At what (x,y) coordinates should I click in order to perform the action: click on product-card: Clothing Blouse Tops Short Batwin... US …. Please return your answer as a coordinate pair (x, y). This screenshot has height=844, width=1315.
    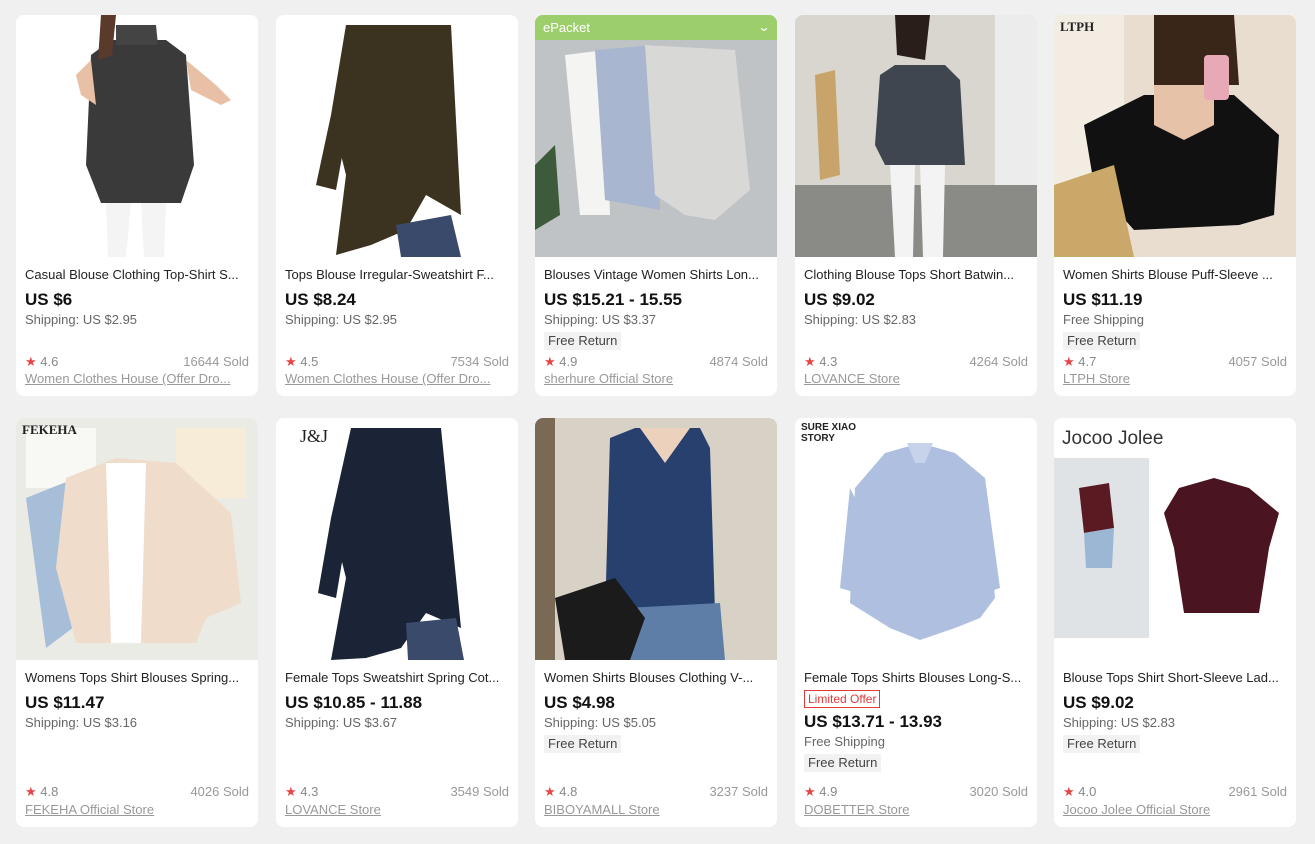
    Looking at the image, I should click on (916, 205).